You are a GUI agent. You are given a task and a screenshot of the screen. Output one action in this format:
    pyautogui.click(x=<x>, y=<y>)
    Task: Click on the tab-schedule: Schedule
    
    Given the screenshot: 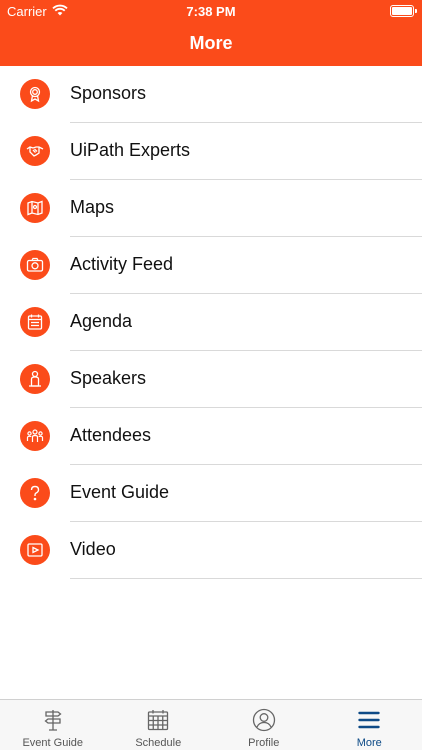 What is the action you would take?
    pyautogui.click(x=159, y=725)
    